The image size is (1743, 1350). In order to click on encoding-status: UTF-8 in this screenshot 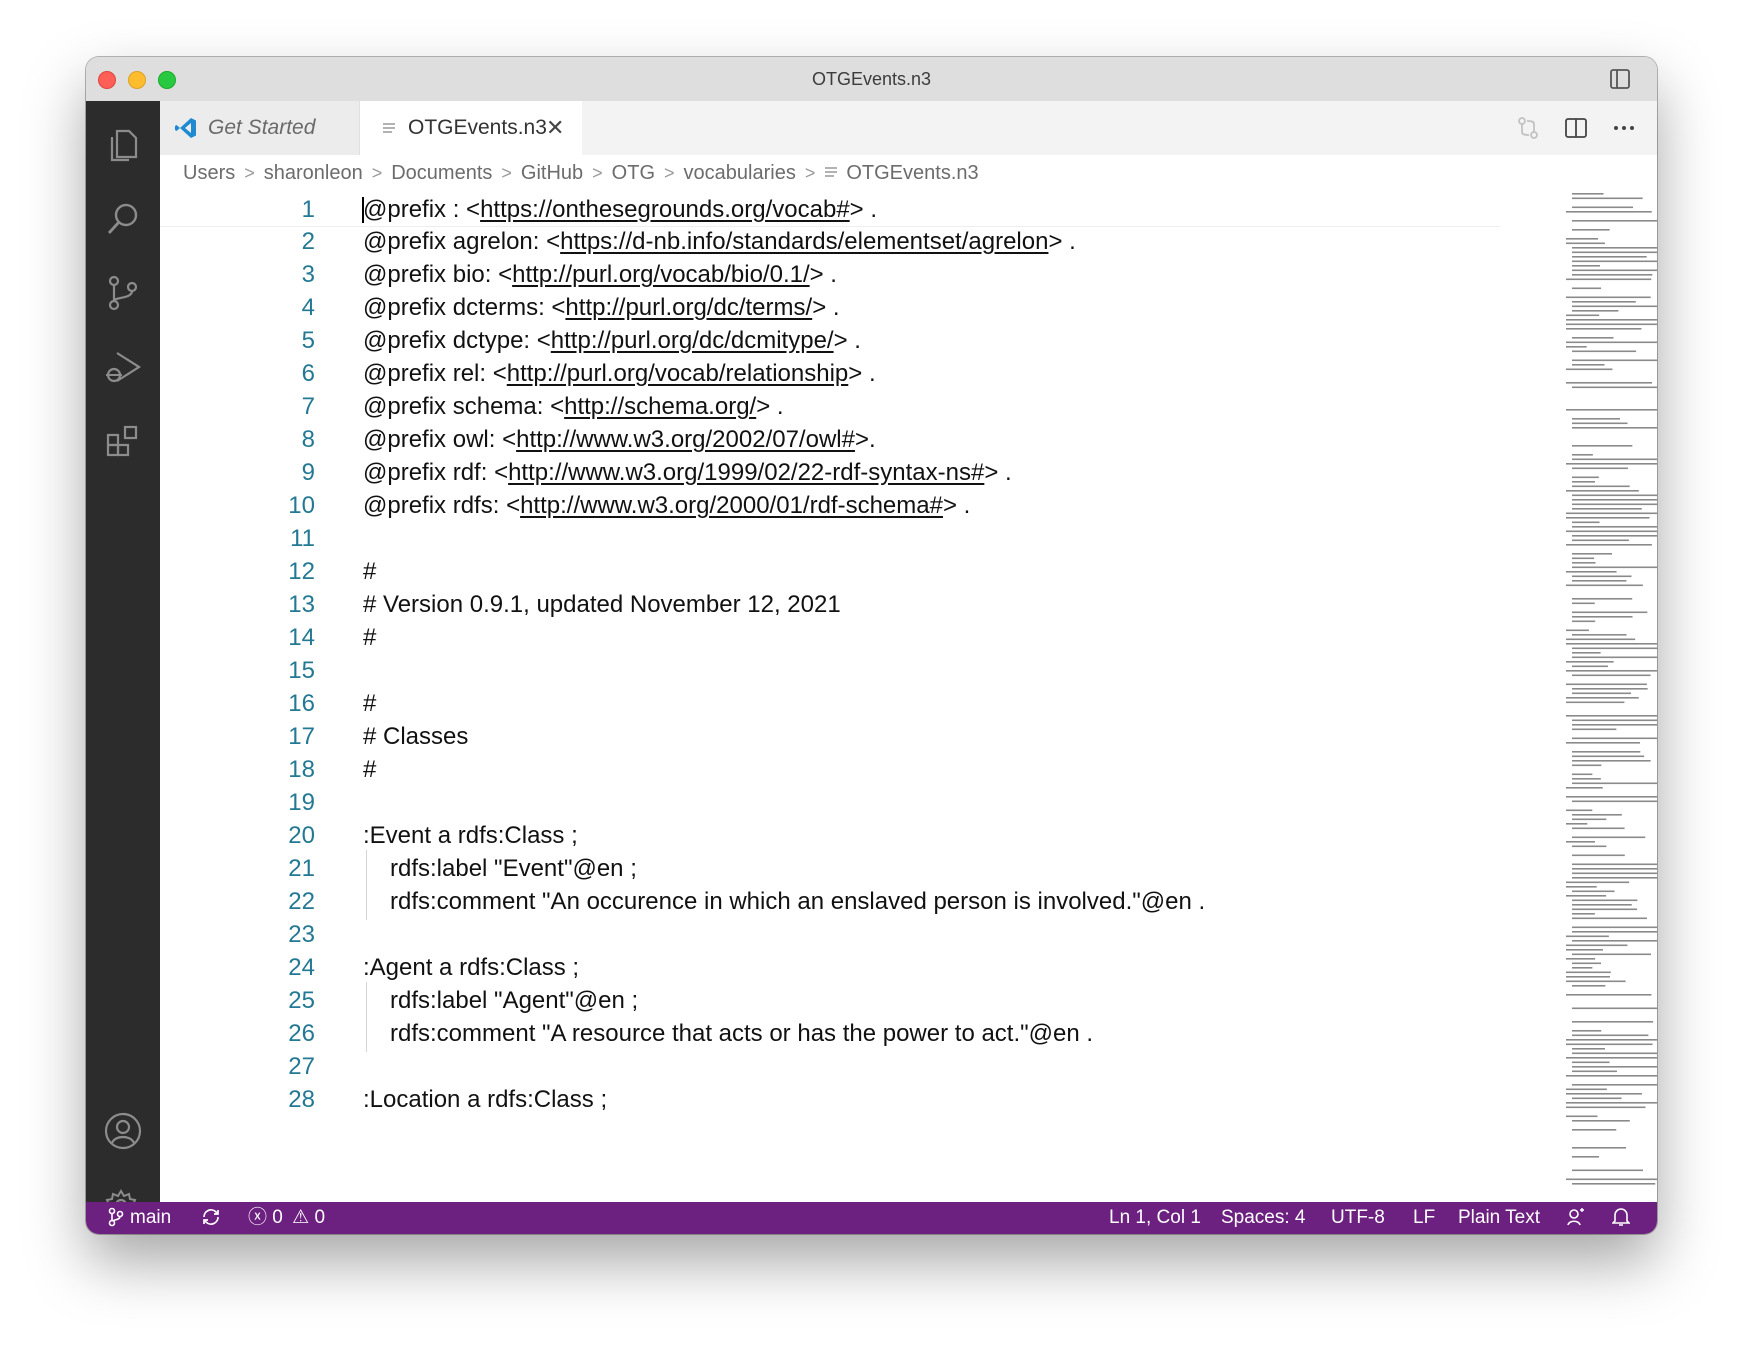, I will do `click(1358, 1218)`.